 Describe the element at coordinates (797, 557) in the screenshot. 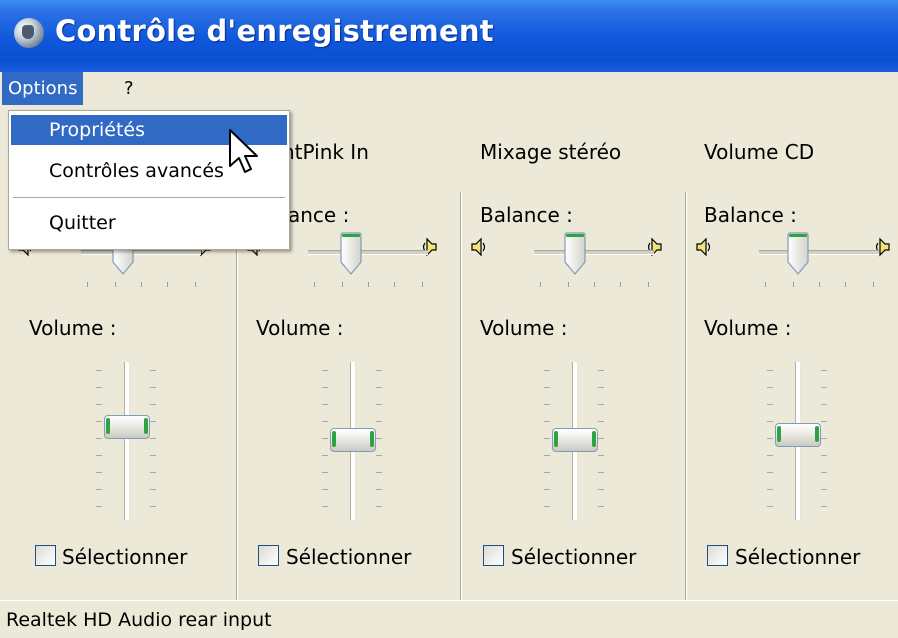

I see `select-label-3: Sélectionner` at that location.